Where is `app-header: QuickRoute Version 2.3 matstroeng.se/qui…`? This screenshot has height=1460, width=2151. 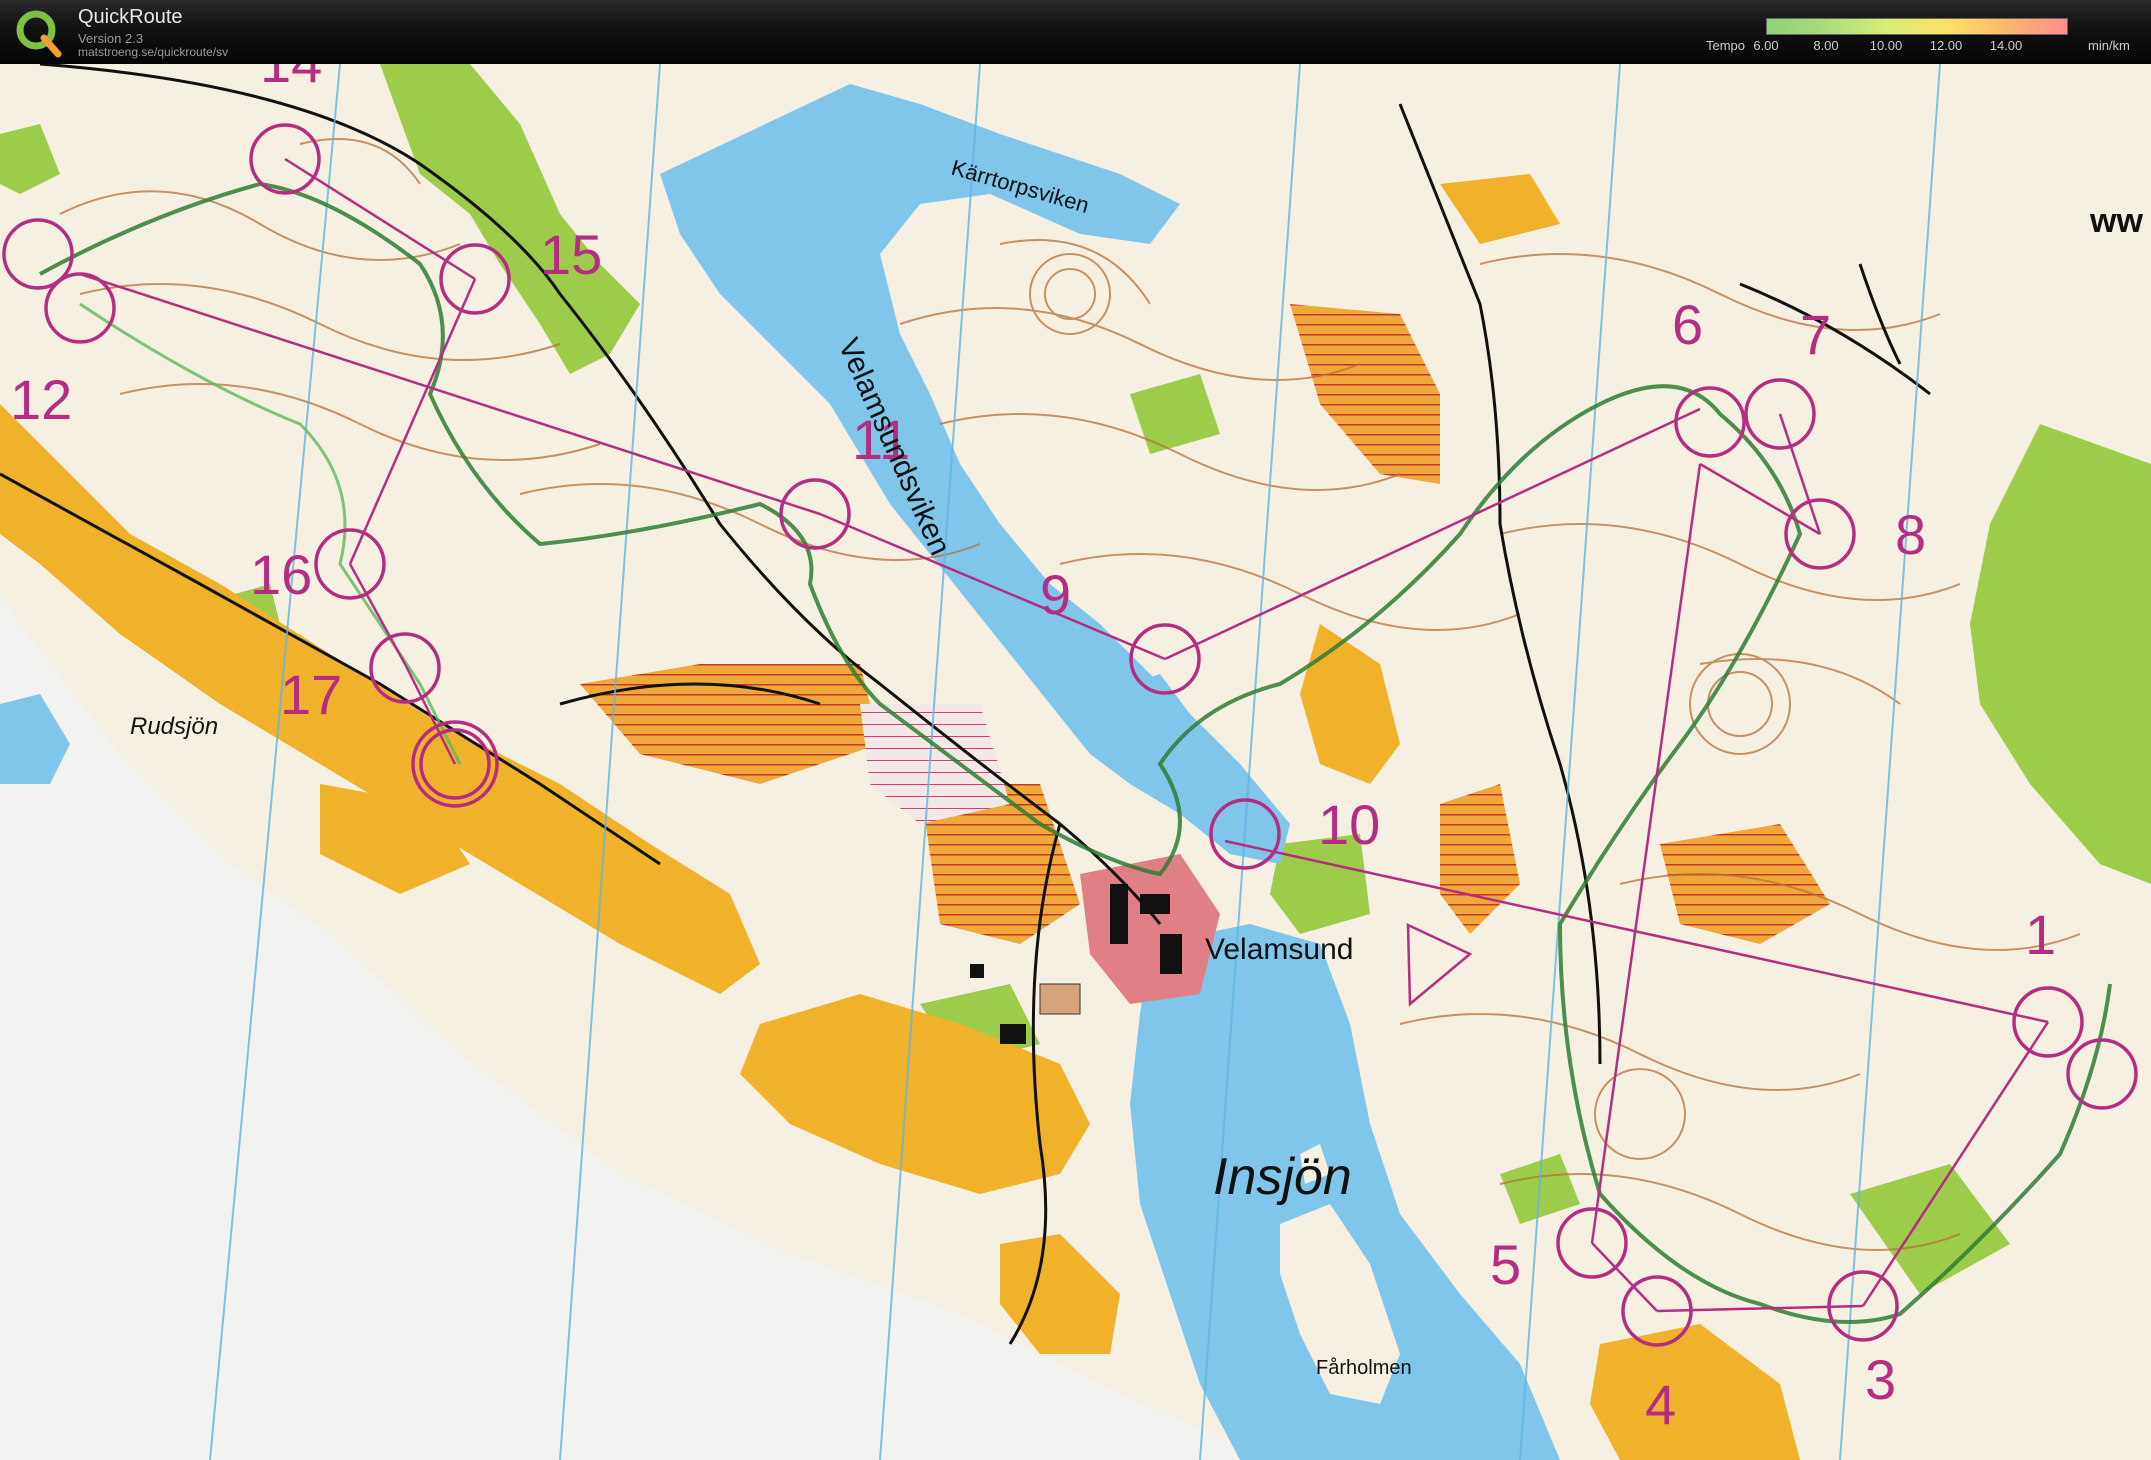 app-header: QuickRoute Version 2.3 matstroeng.se/qui… is located at coordinates (1075, 32).